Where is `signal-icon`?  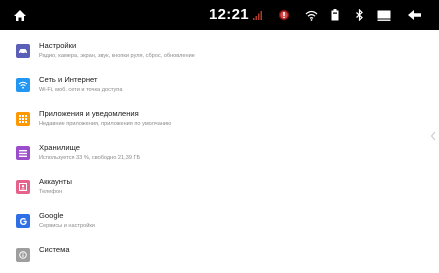
signal-icon is located at coordinates (258, 15).